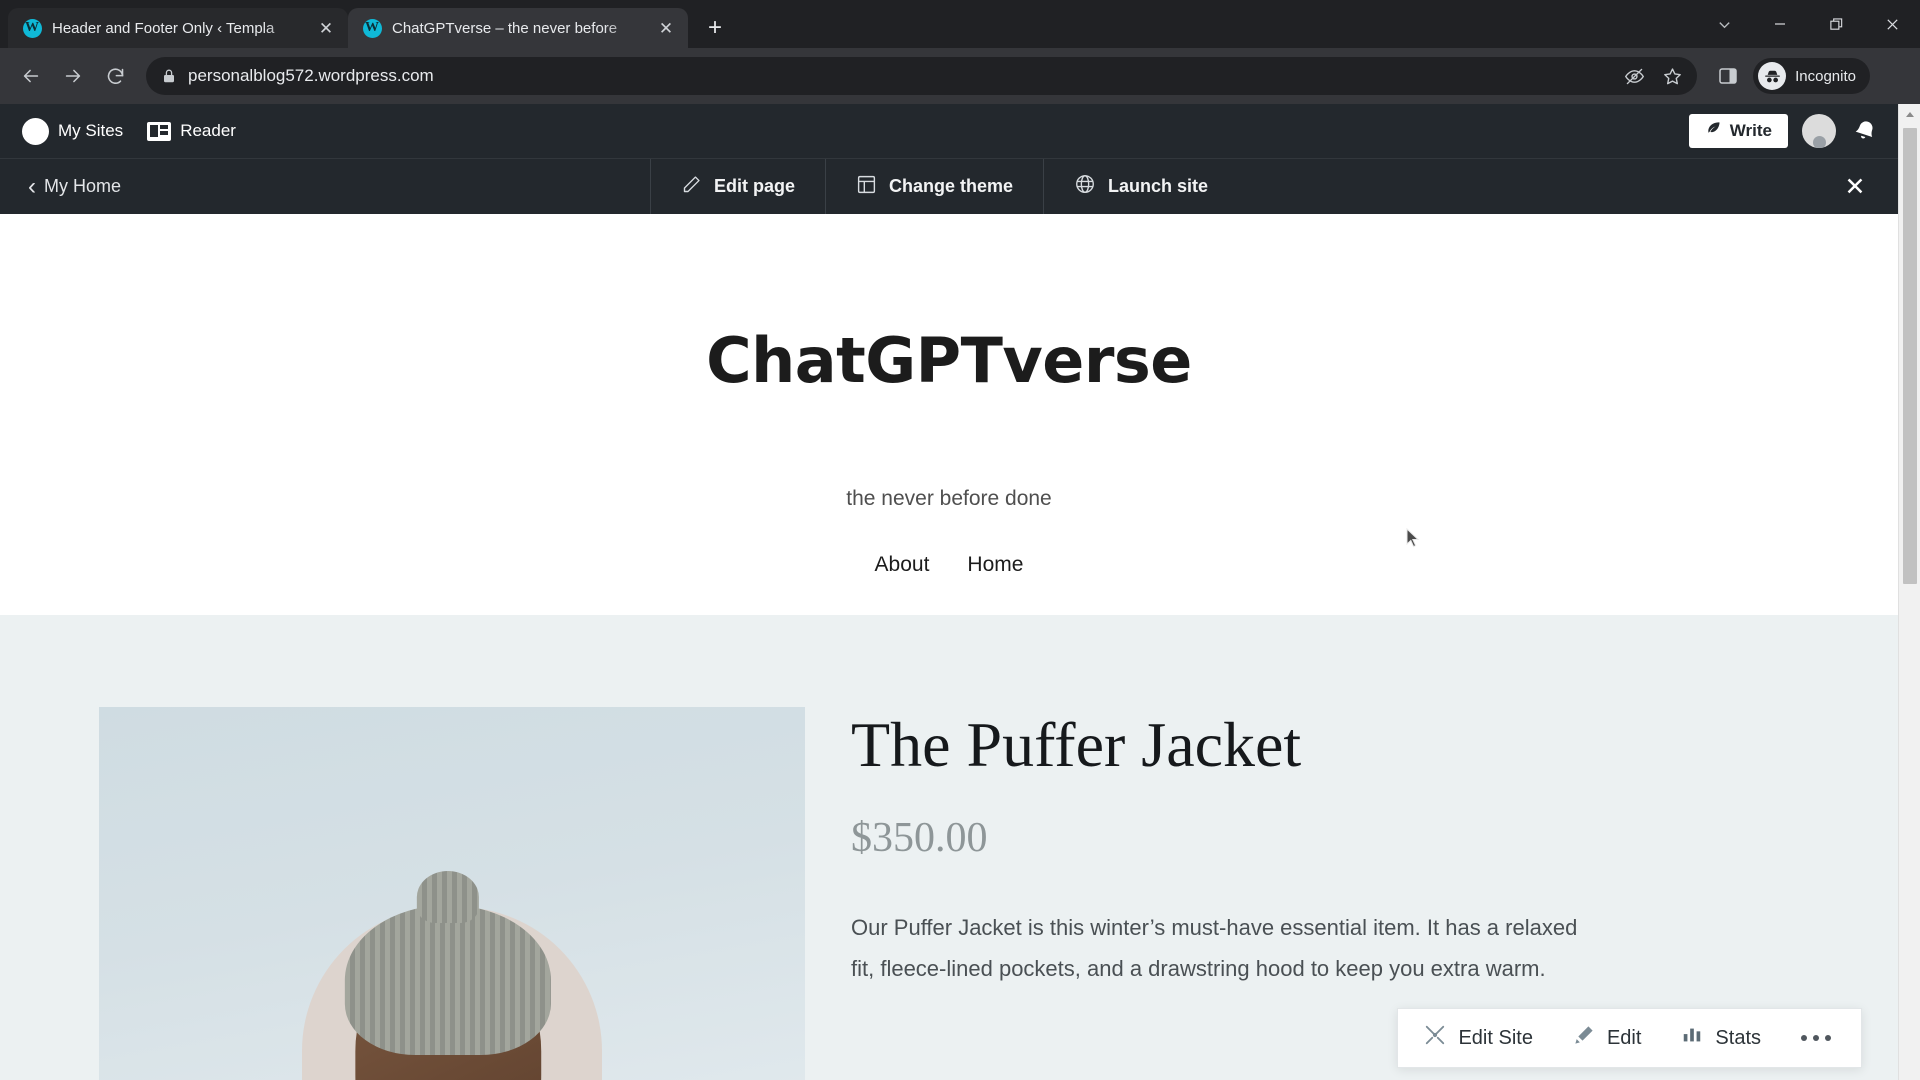 Image resolution: width=1920 pixels, height=1080 pixels. I want to click on edit-button: Edit, so click(1607, 1038).